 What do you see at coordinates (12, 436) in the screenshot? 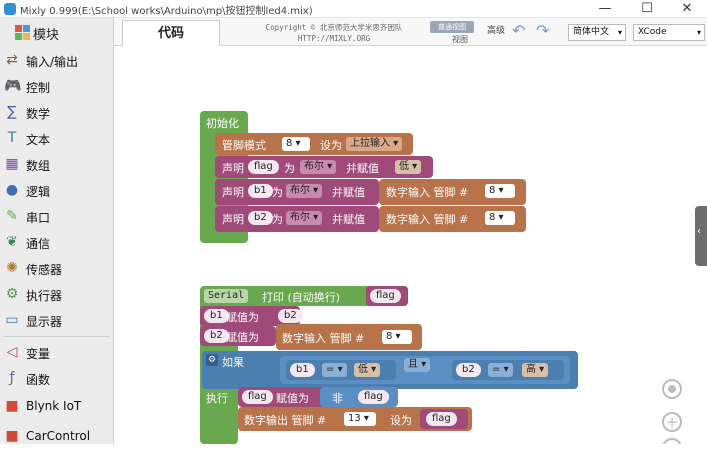
I see `cube-icon: ■` at bounding box center [12, 436].